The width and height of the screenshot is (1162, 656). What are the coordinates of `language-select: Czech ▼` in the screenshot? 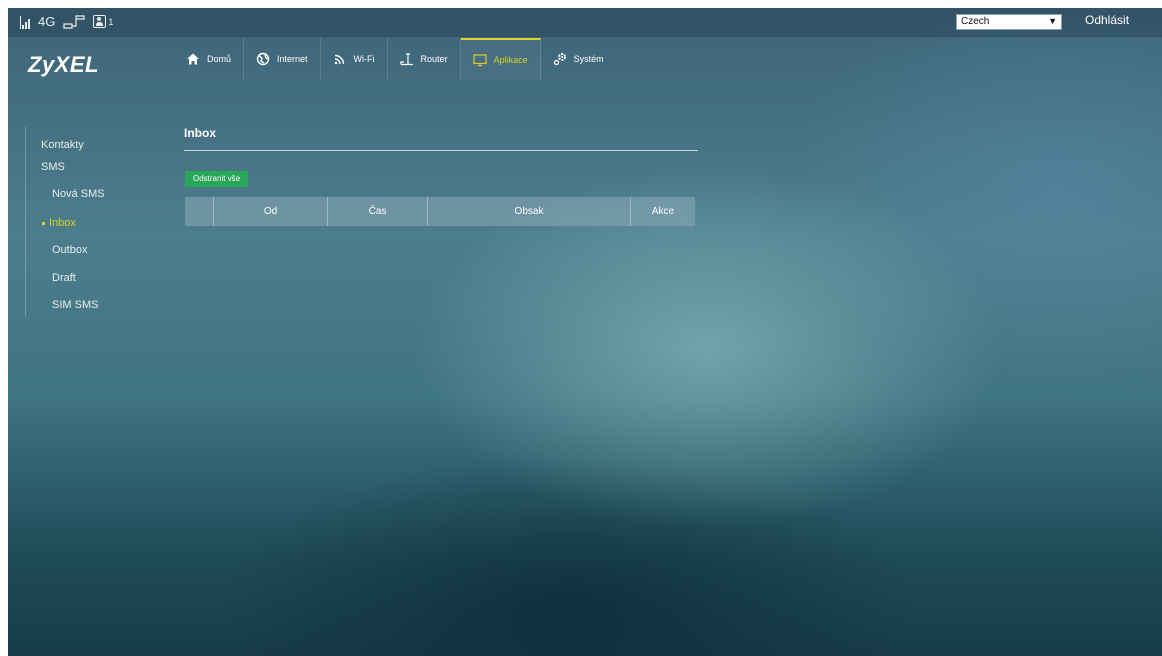 It's located at (1009, 22).